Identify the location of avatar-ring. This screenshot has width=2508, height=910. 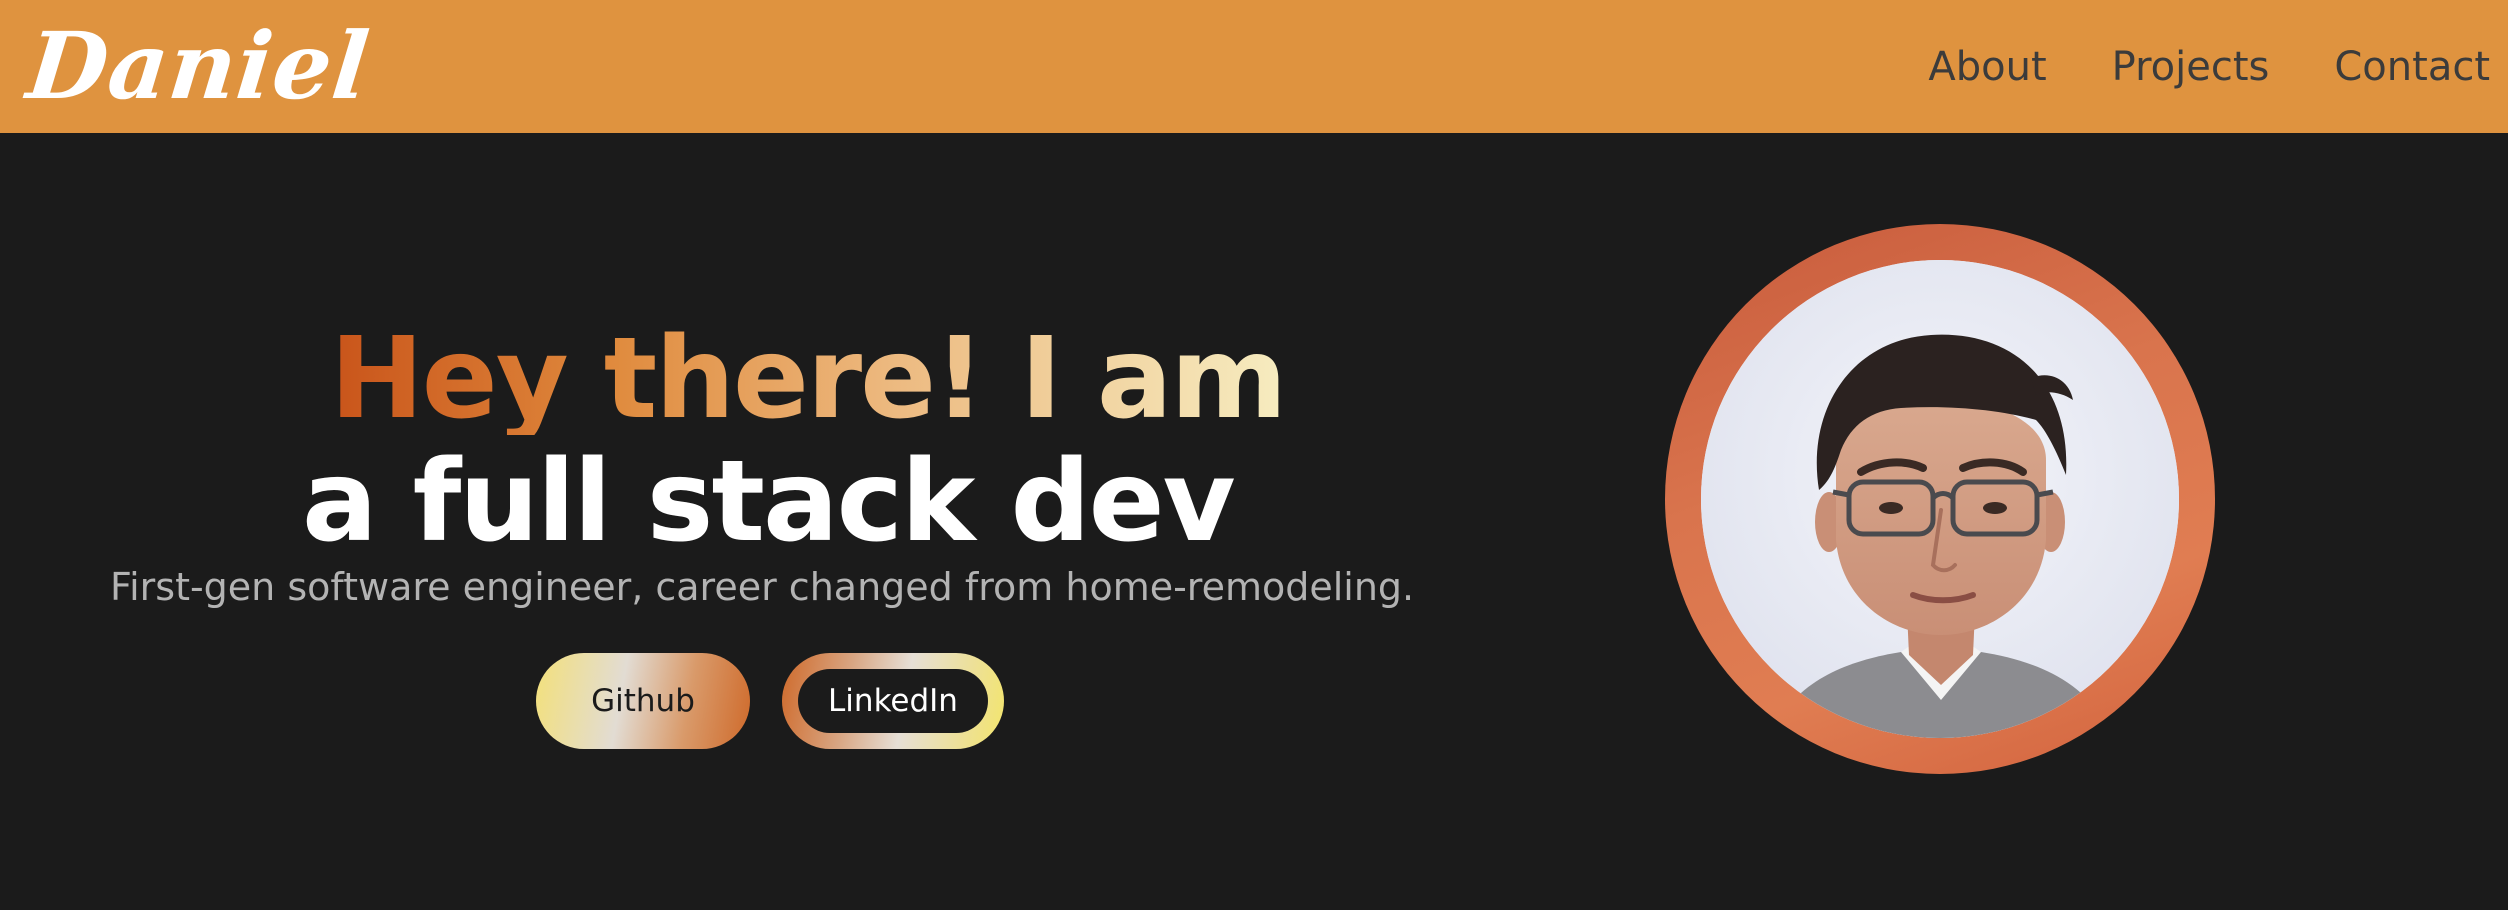
(1940, 499).